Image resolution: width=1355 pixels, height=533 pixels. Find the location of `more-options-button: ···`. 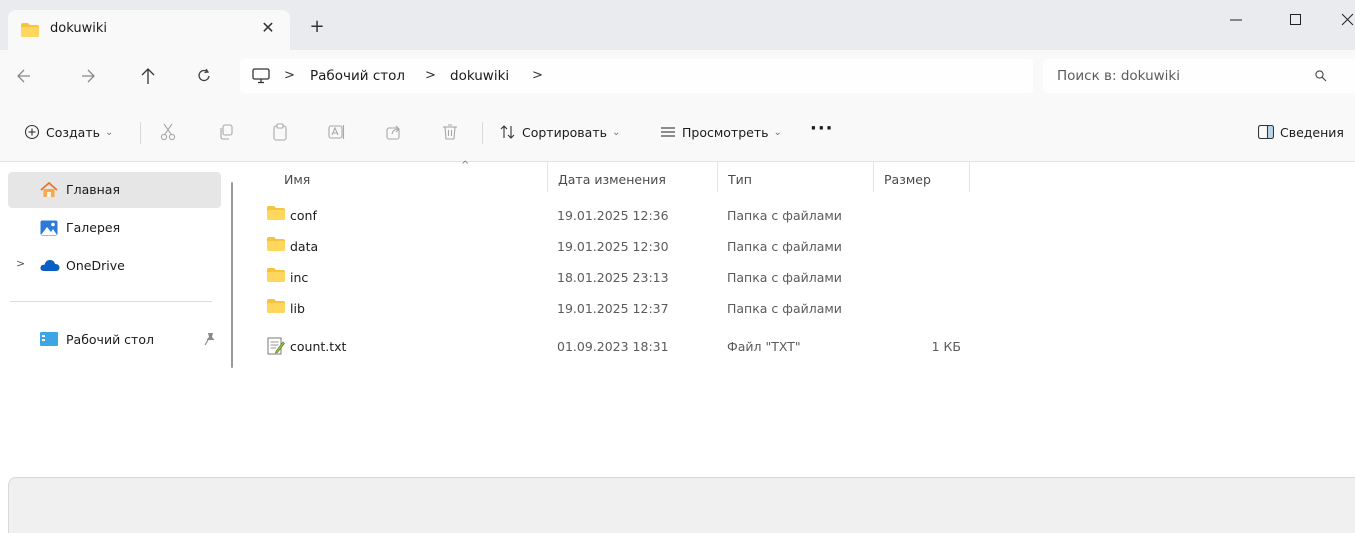

more-options-button: ··· is located at coordinates (822, 128).